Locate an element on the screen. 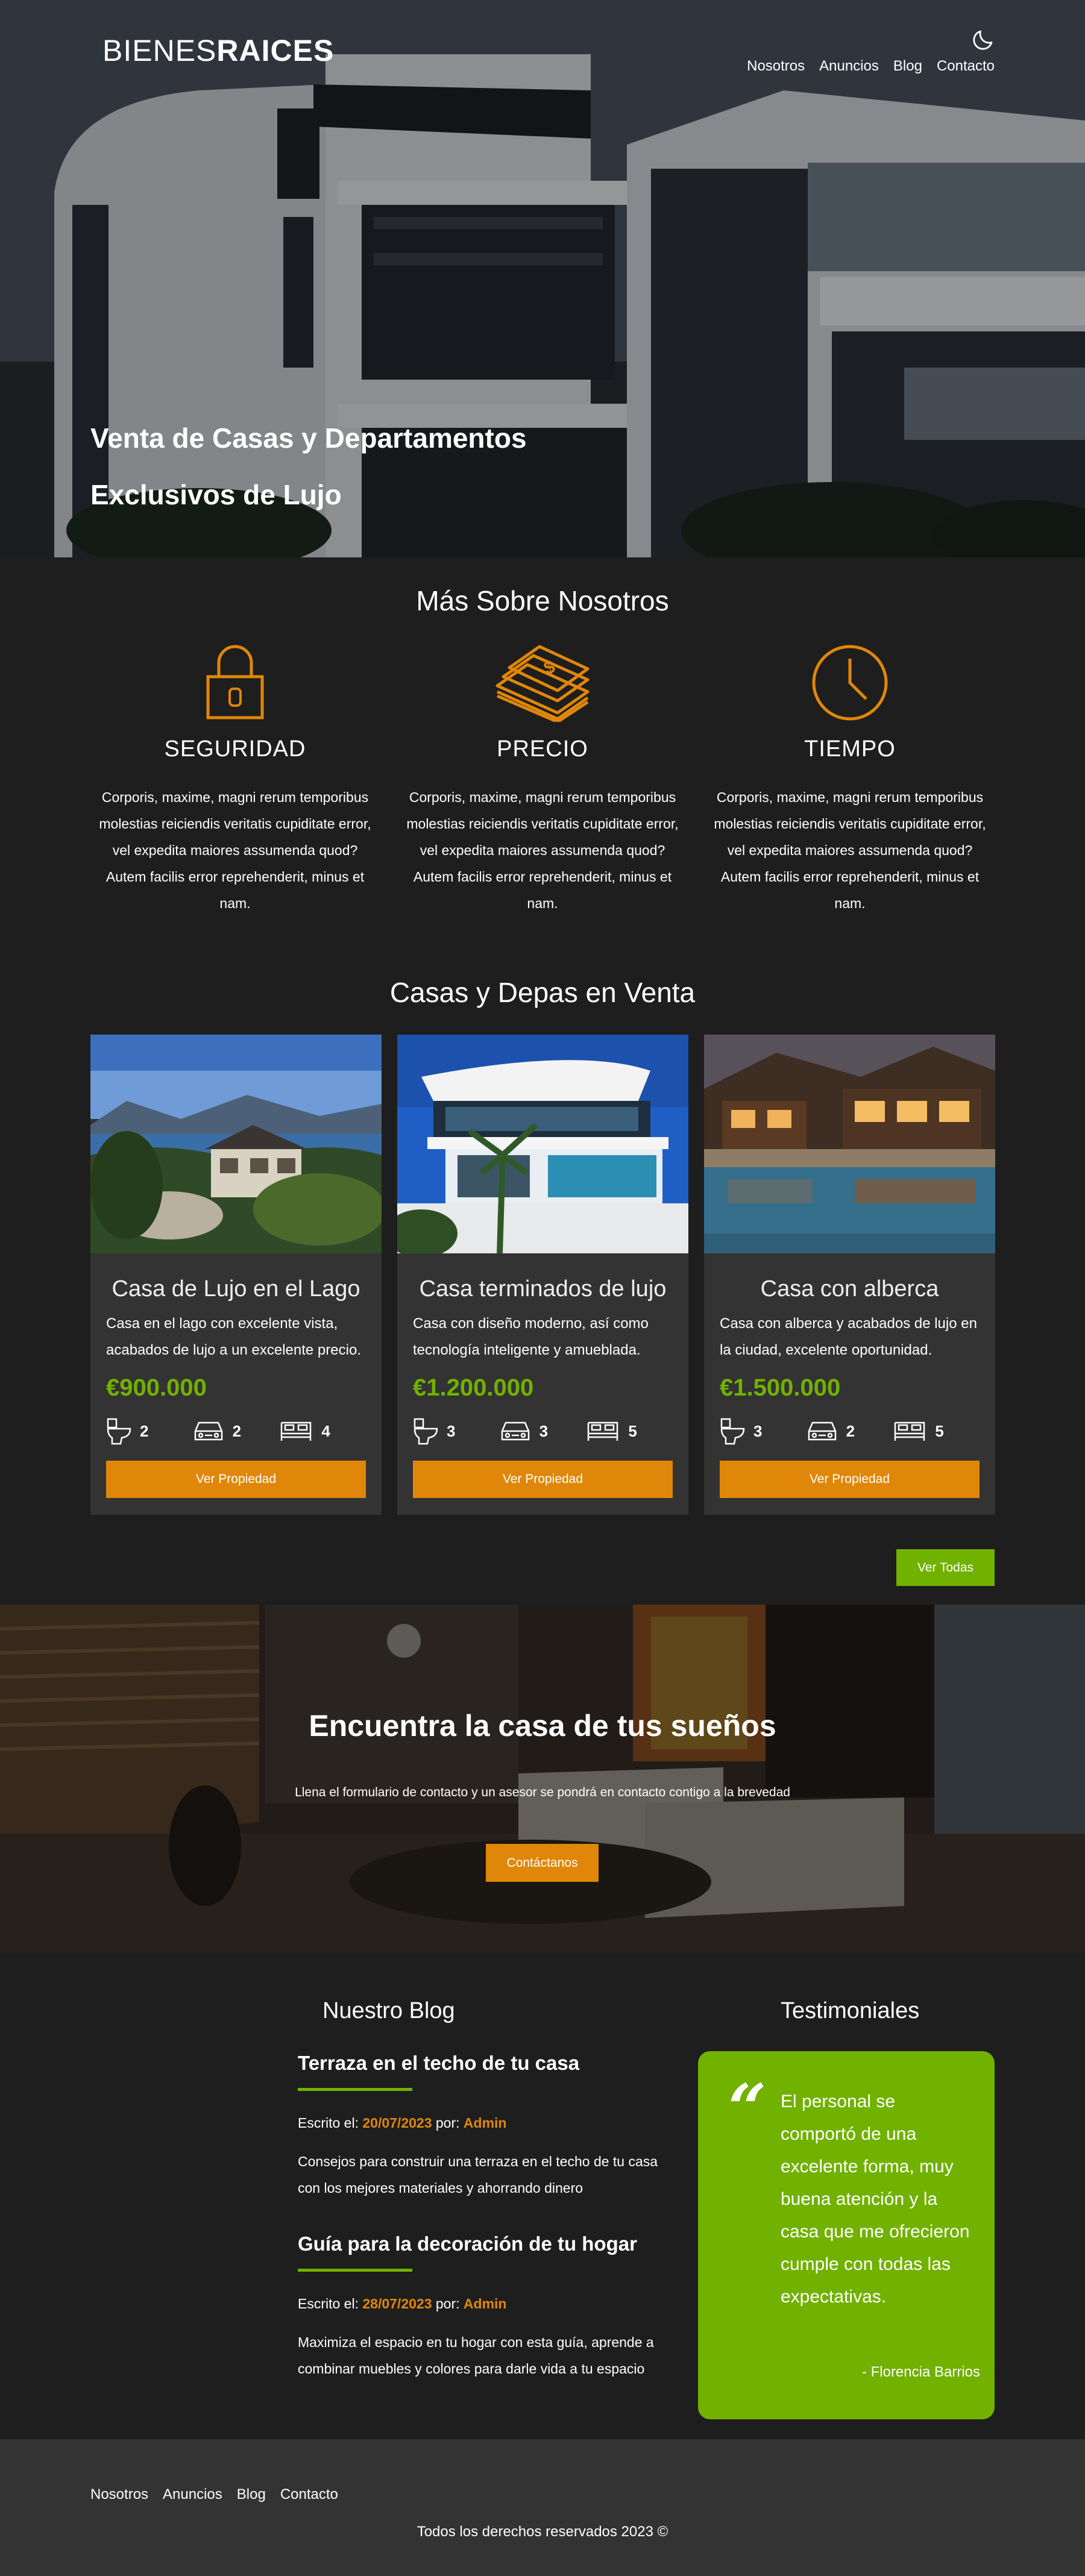 The image size is (1085, 2576). nav-link-anuncios: Anuncios is located at coordinates (849, 66).